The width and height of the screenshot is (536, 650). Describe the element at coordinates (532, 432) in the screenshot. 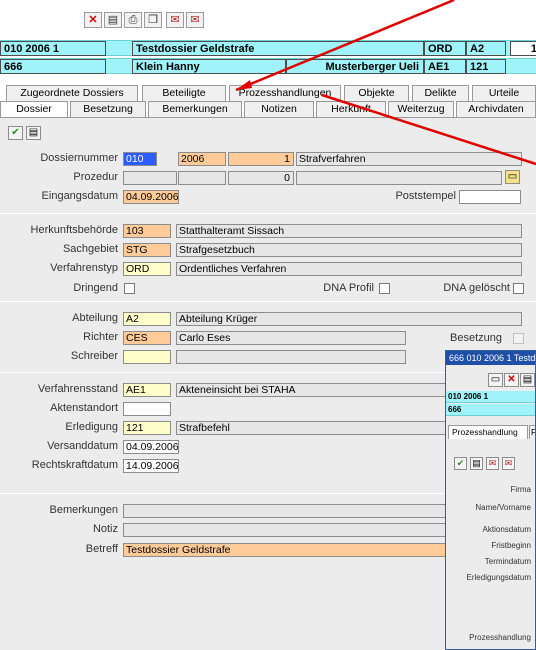

I see `popup-tab-next: Fi` at that location.